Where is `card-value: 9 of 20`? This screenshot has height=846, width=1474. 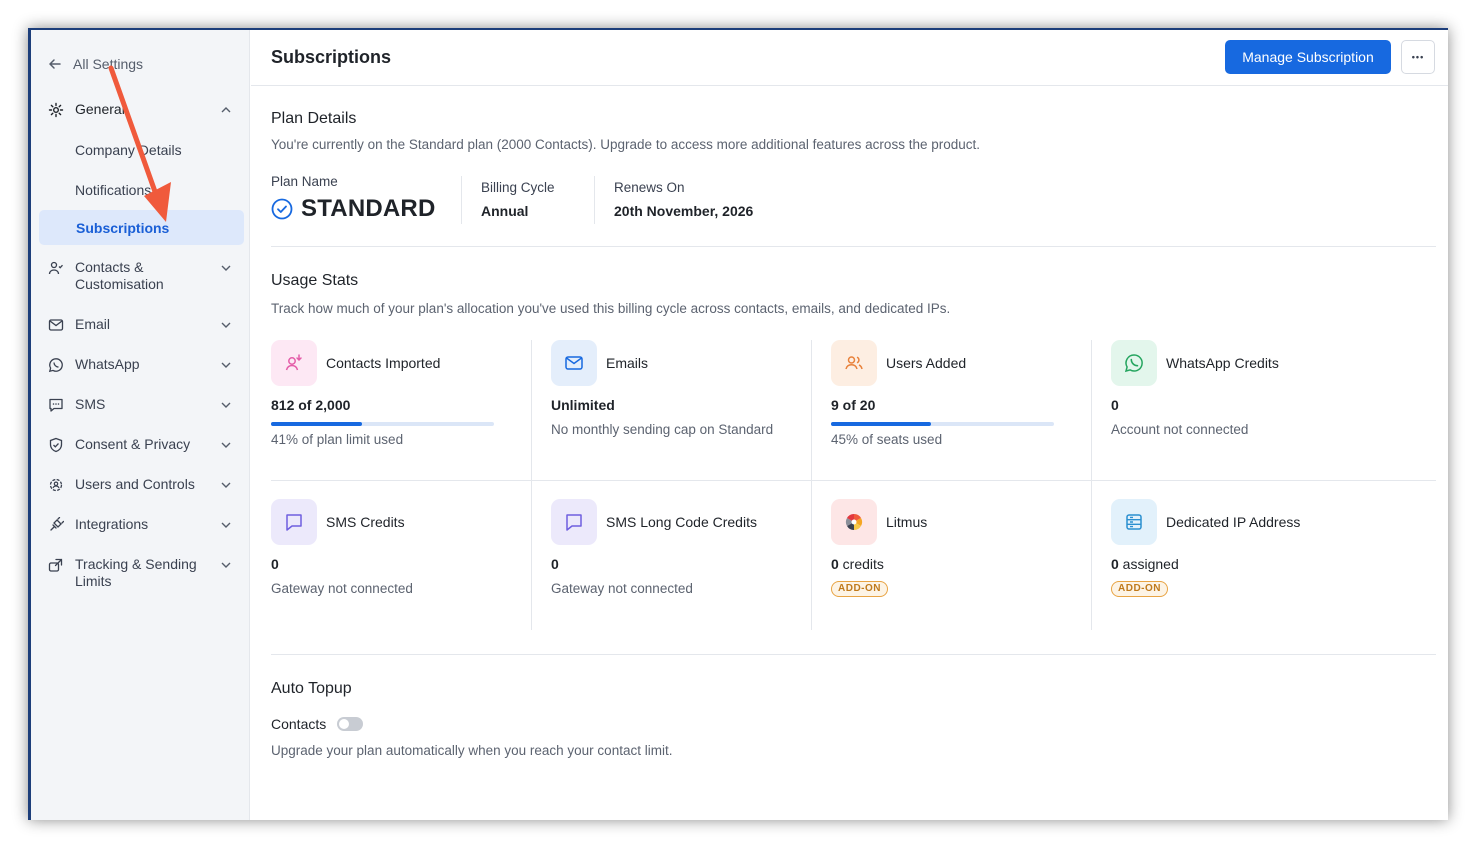
card-value: 9 of 20 is located at coordinates (853, 405).